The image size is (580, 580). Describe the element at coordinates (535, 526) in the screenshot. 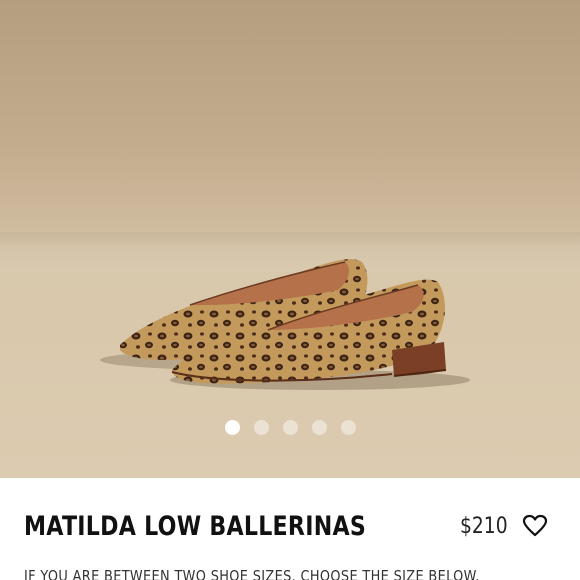

I see `heart-icon` at that location.